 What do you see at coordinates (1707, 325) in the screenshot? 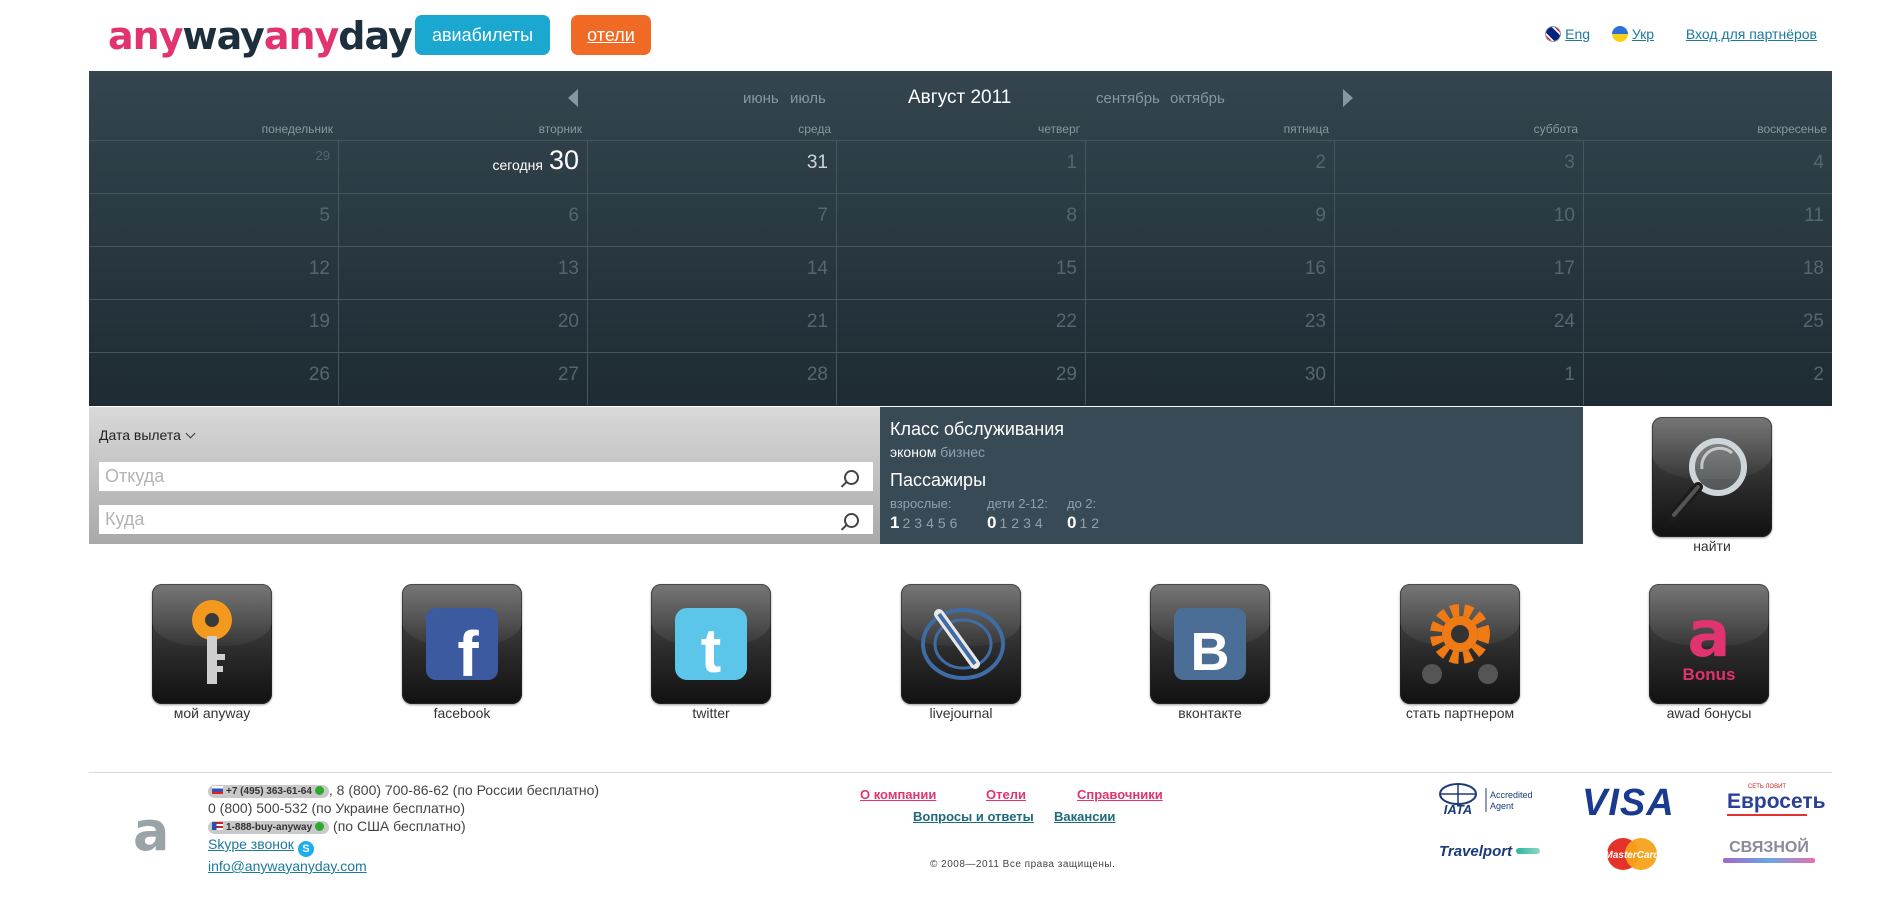
I see `calendar-day: 25` at bounding box center [1707, 325].